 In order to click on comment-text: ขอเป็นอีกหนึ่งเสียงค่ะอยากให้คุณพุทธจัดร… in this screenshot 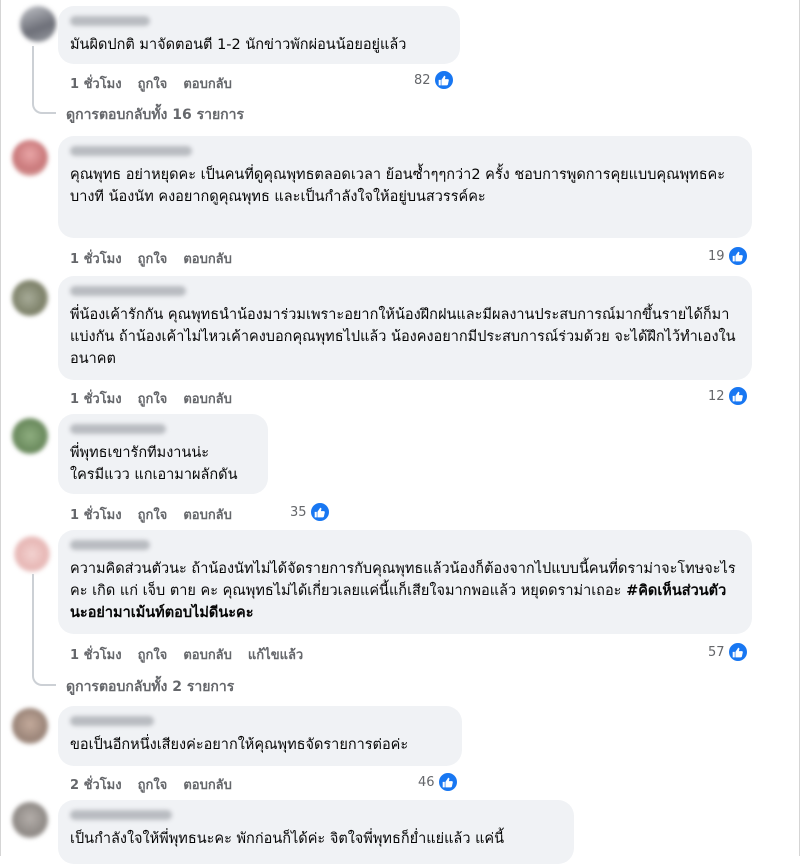, I will do `click(239, 745)`.